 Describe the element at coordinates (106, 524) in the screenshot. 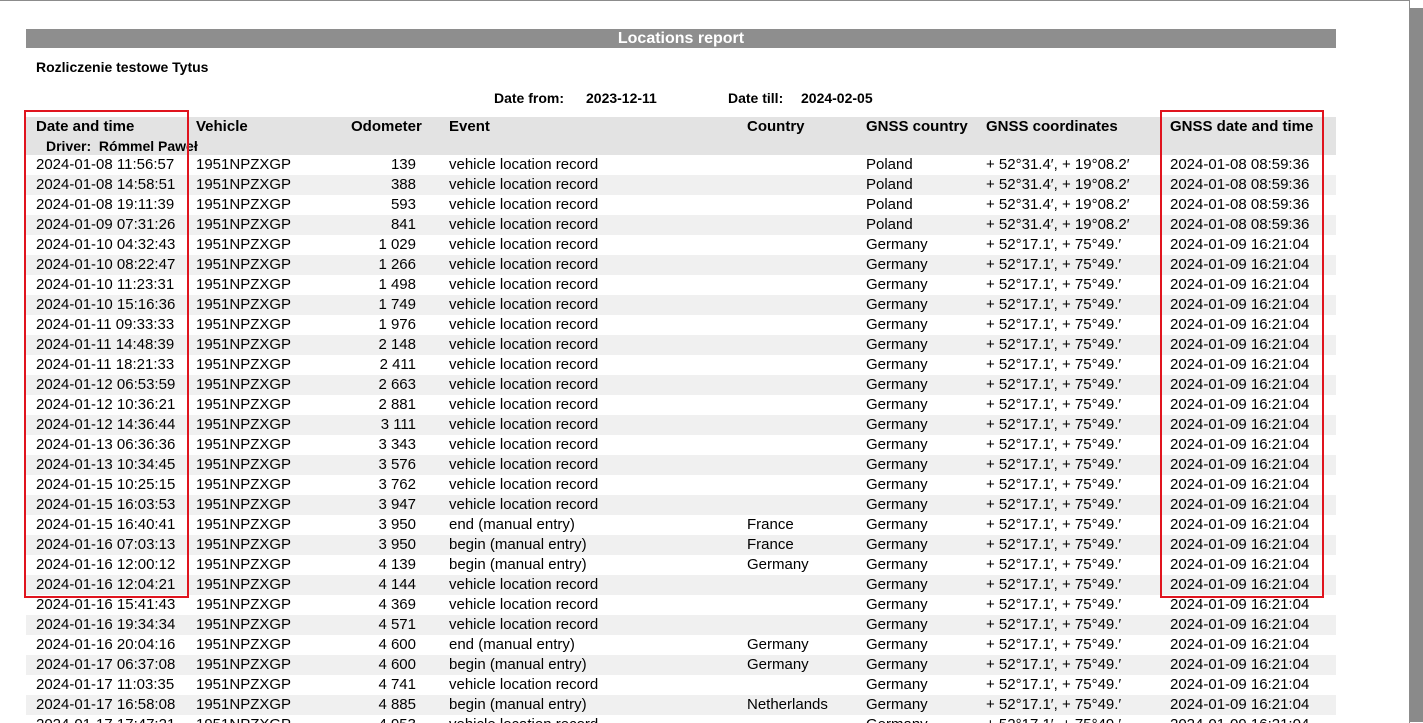

I see `cell-date-time: 2024-01-15 16:40:41` at that location.